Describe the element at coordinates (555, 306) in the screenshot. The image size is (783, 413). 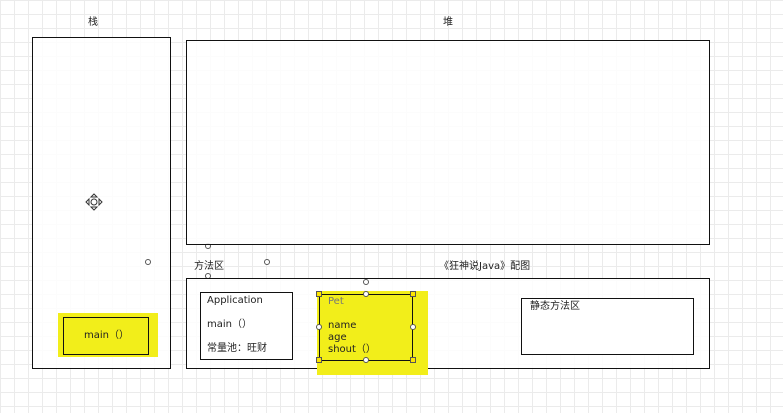
I see `static-method-area-label: 静态方法区` at that location.